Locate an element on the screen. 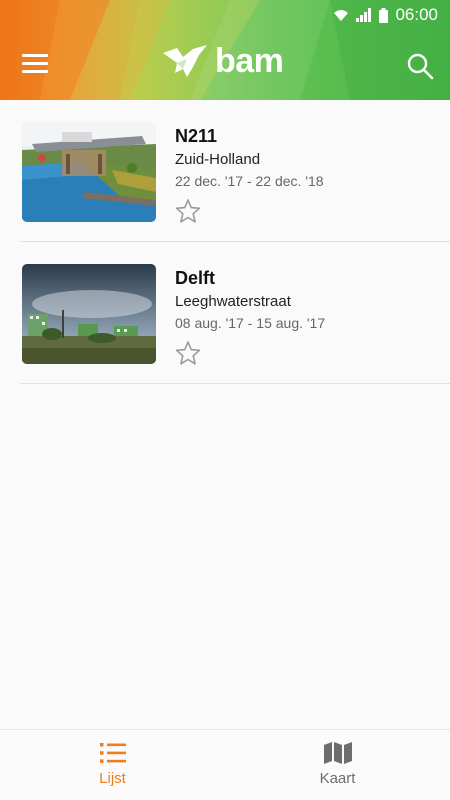 This screenshot has width=450, height=800. project-dates: 22 dec. '17 - 22 dec. '18 is located at coordinates (249, 181).